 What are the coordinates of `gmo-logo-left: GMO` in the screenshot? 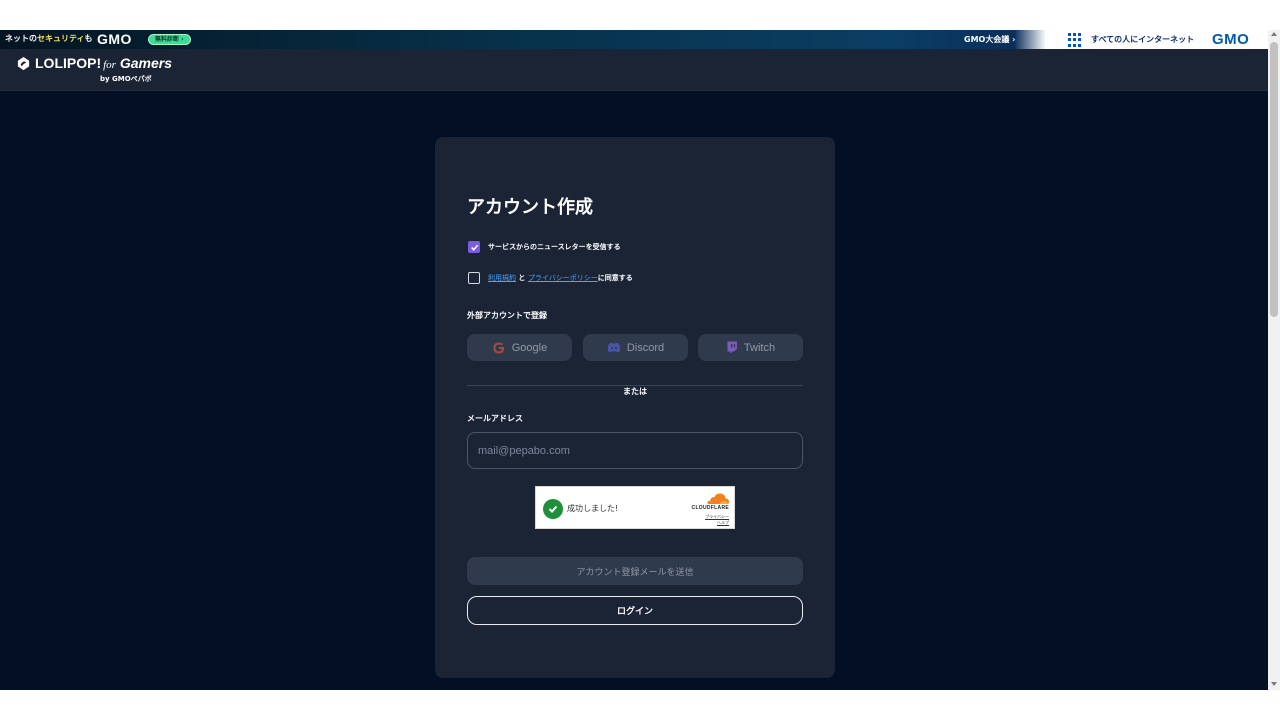 It's located at (114, 39).